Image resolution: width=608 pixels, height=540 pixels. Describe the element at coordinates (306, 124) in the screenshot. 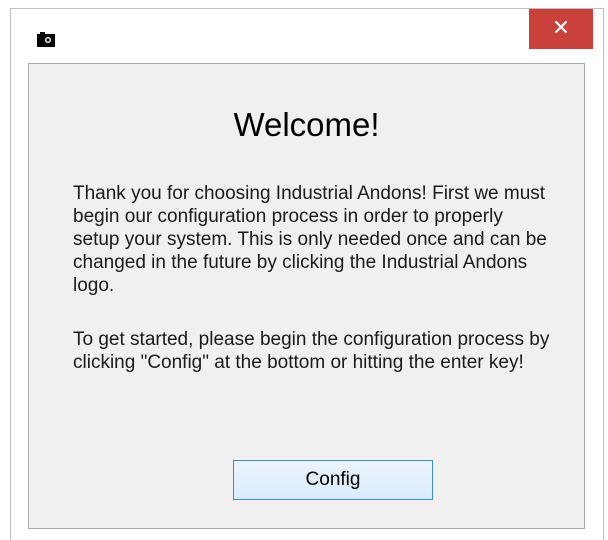

I see `welcome-heading: Welcome!` at that location.